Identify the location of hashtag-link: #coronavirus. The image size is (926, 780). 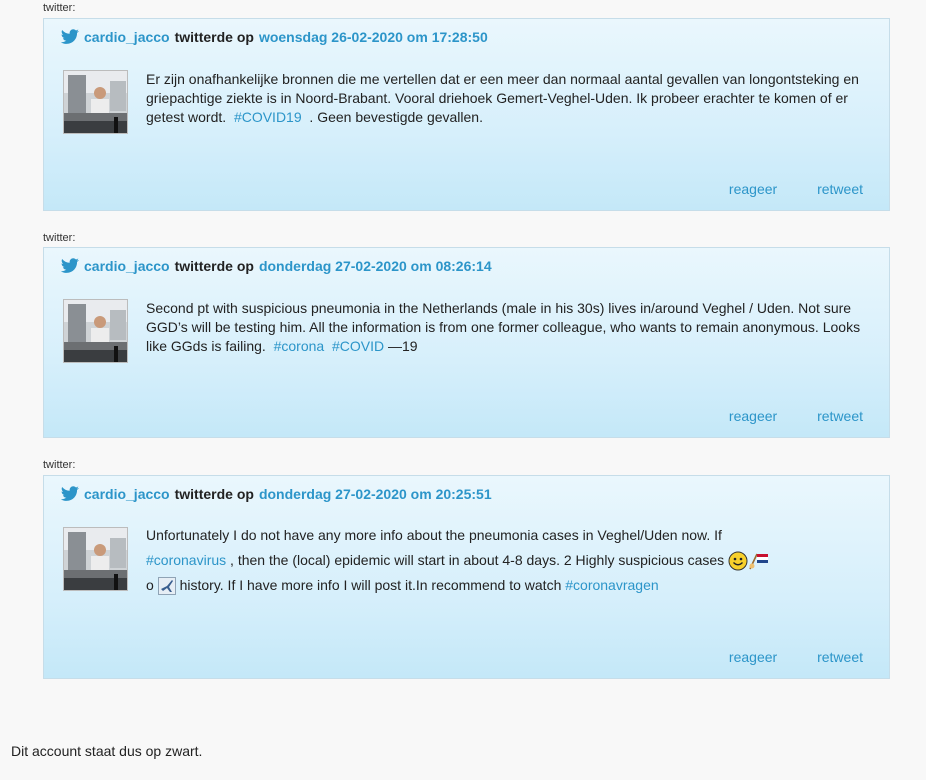
(186, 560).